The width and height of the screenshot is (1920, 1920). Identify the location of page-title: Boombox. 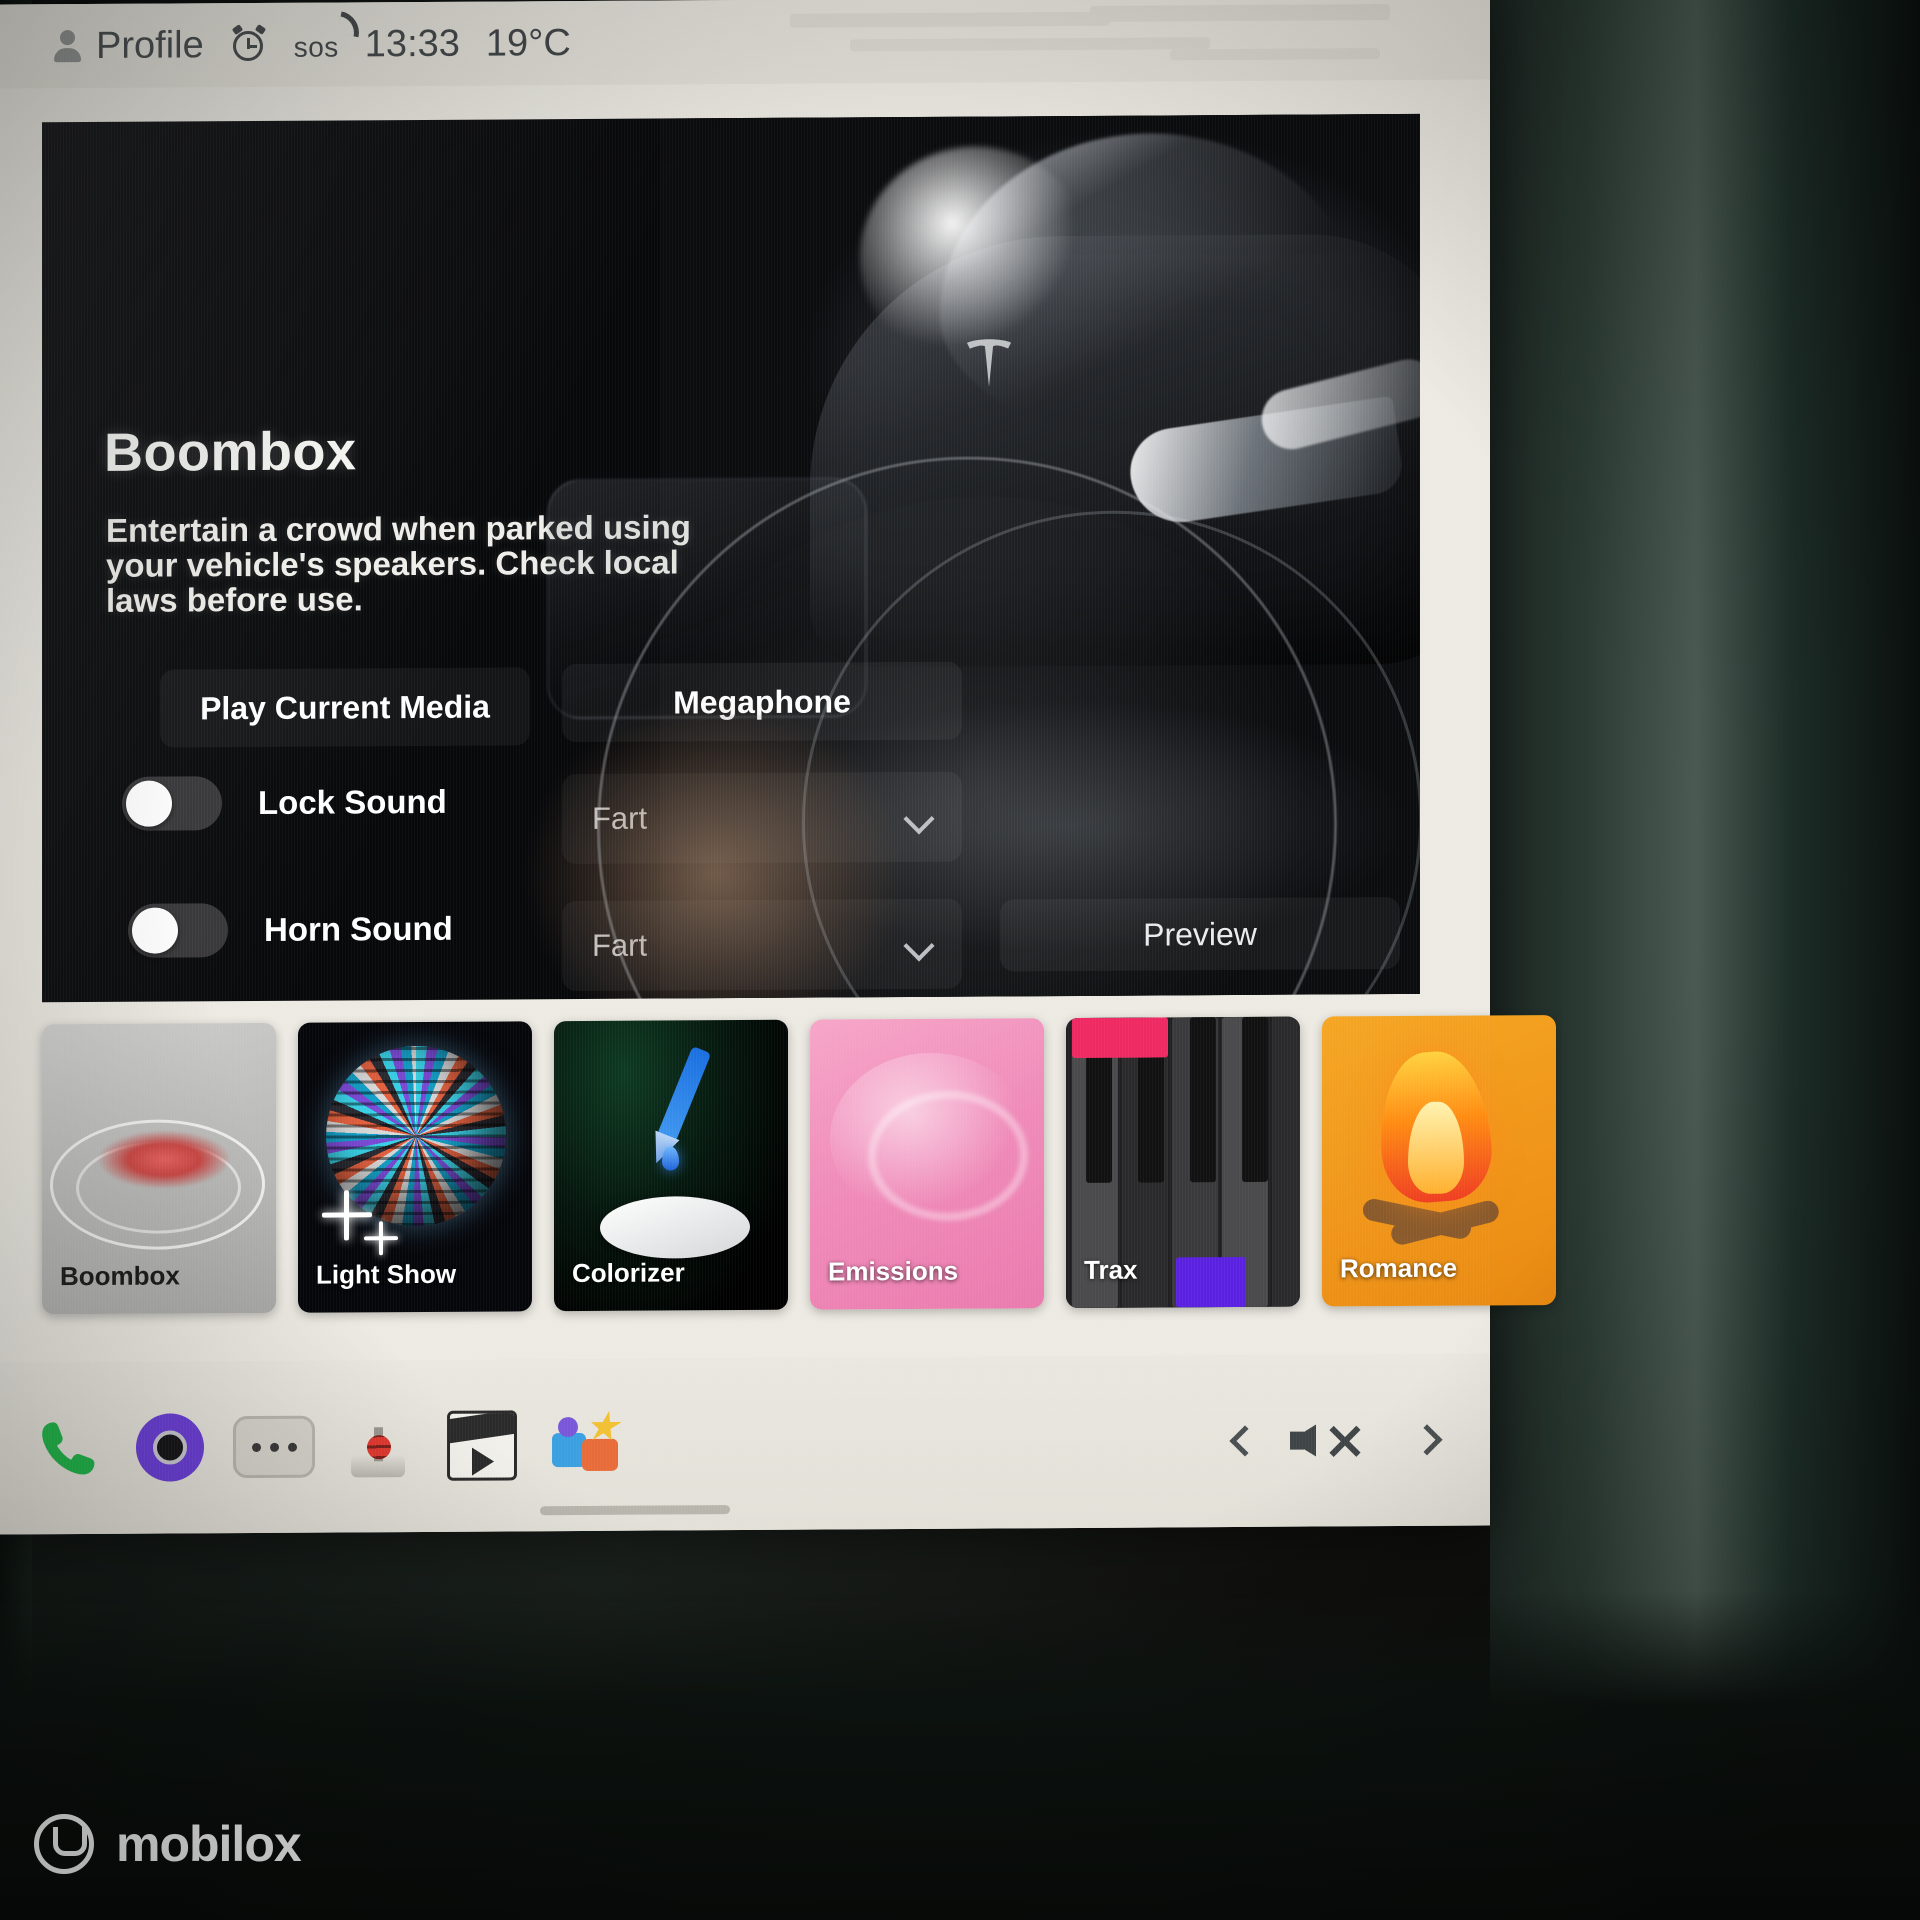
(230, 452).